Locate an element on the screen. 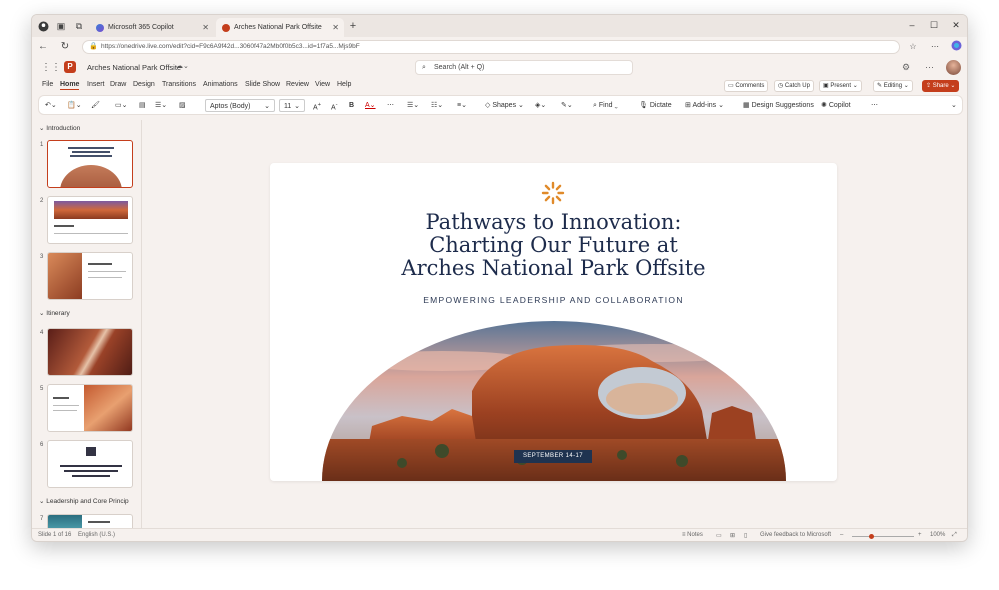  section-leadership: ⌄ Leadership and Core Princip is located at coordinates (84, 501).